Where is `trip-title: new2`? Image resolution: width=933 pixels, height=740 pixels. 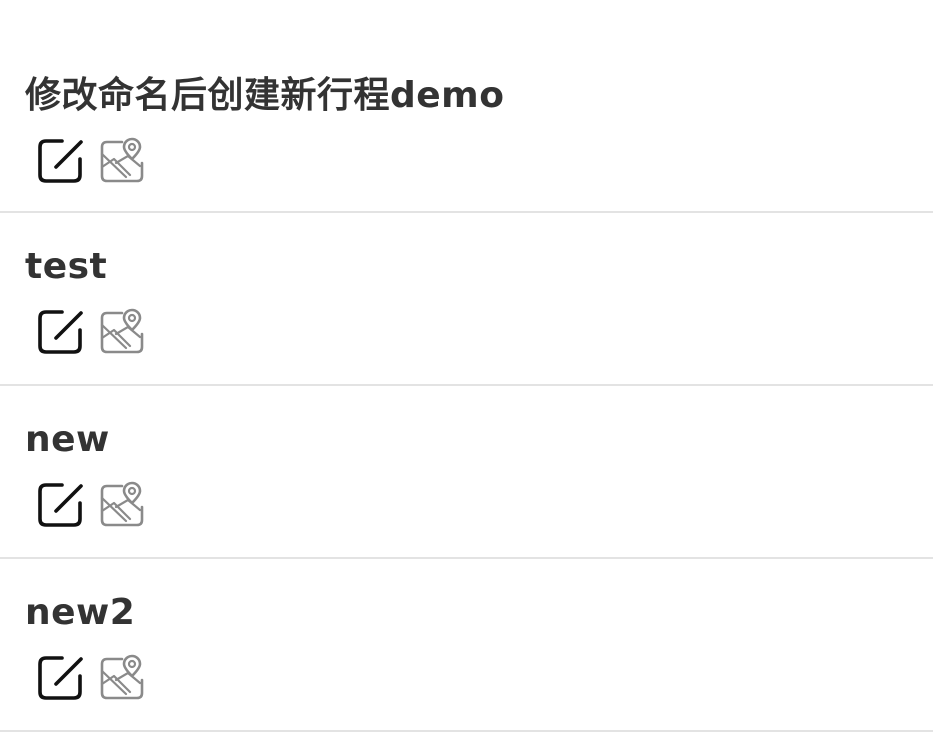 trip-title: new2 is located at coordinates (80, 612).